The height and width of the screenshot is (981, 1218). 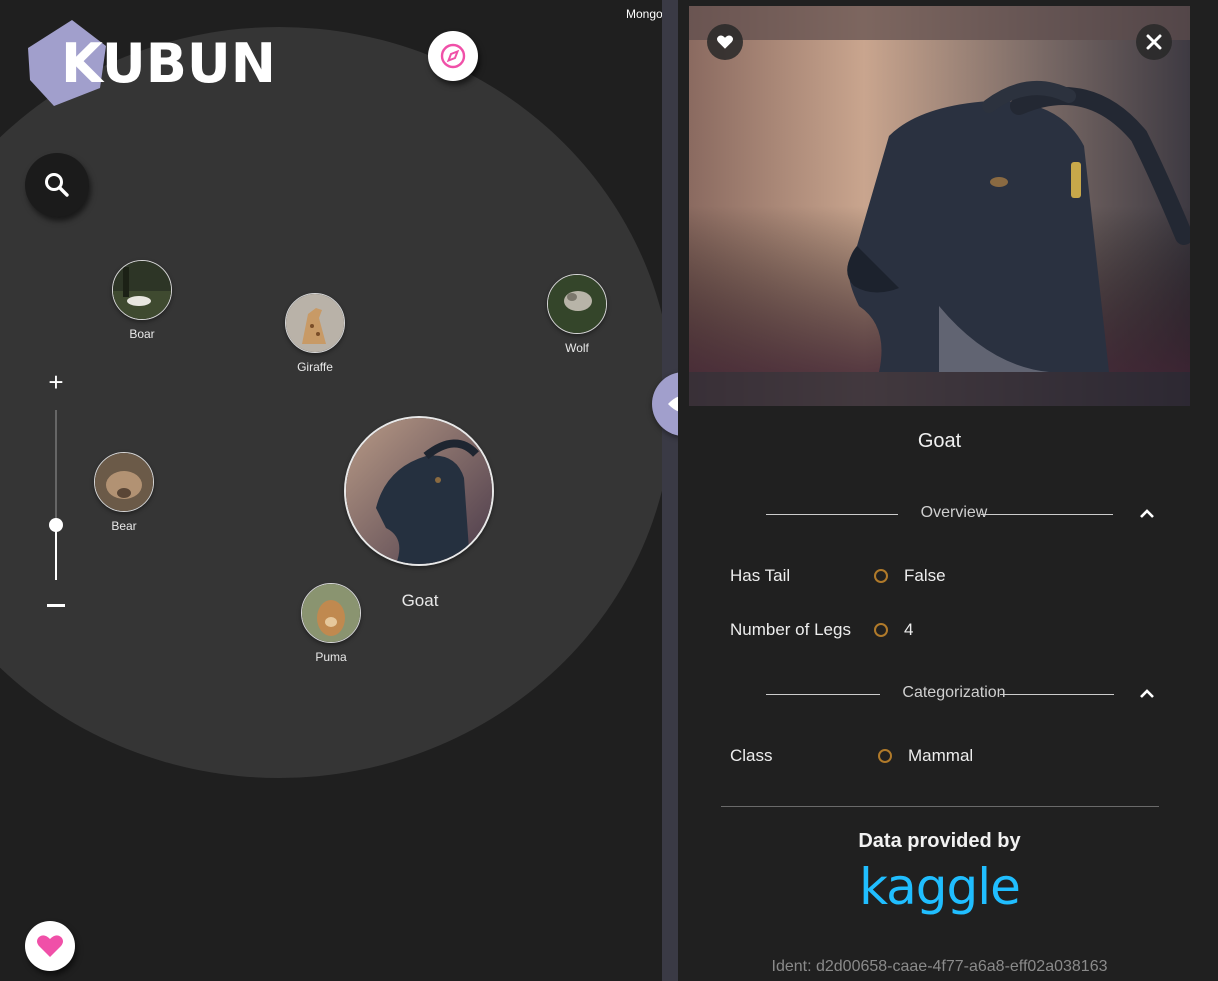 I want to click on search-icon, so click(x=57, y=185).